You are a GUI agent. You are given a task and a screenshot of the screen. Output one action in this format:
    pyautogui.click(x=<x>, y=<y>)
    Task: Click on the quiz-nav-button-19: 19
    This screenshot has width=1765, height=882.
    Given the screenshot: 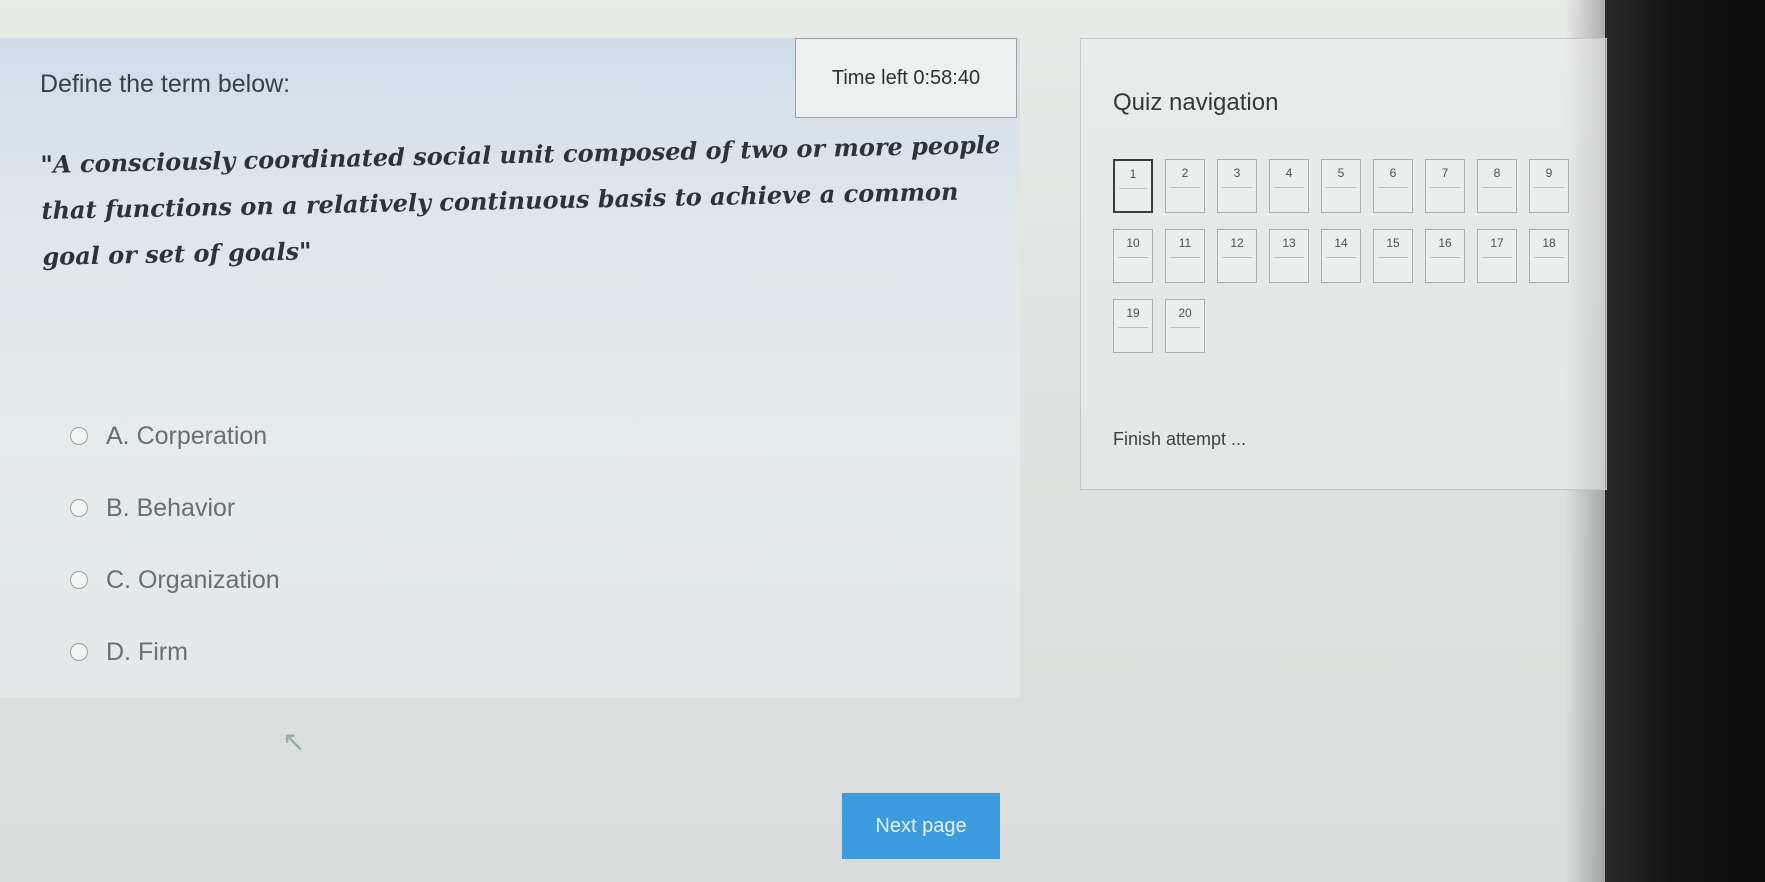 What is the action you would take?
    pyautogui.click(x=1133, y=326)
    